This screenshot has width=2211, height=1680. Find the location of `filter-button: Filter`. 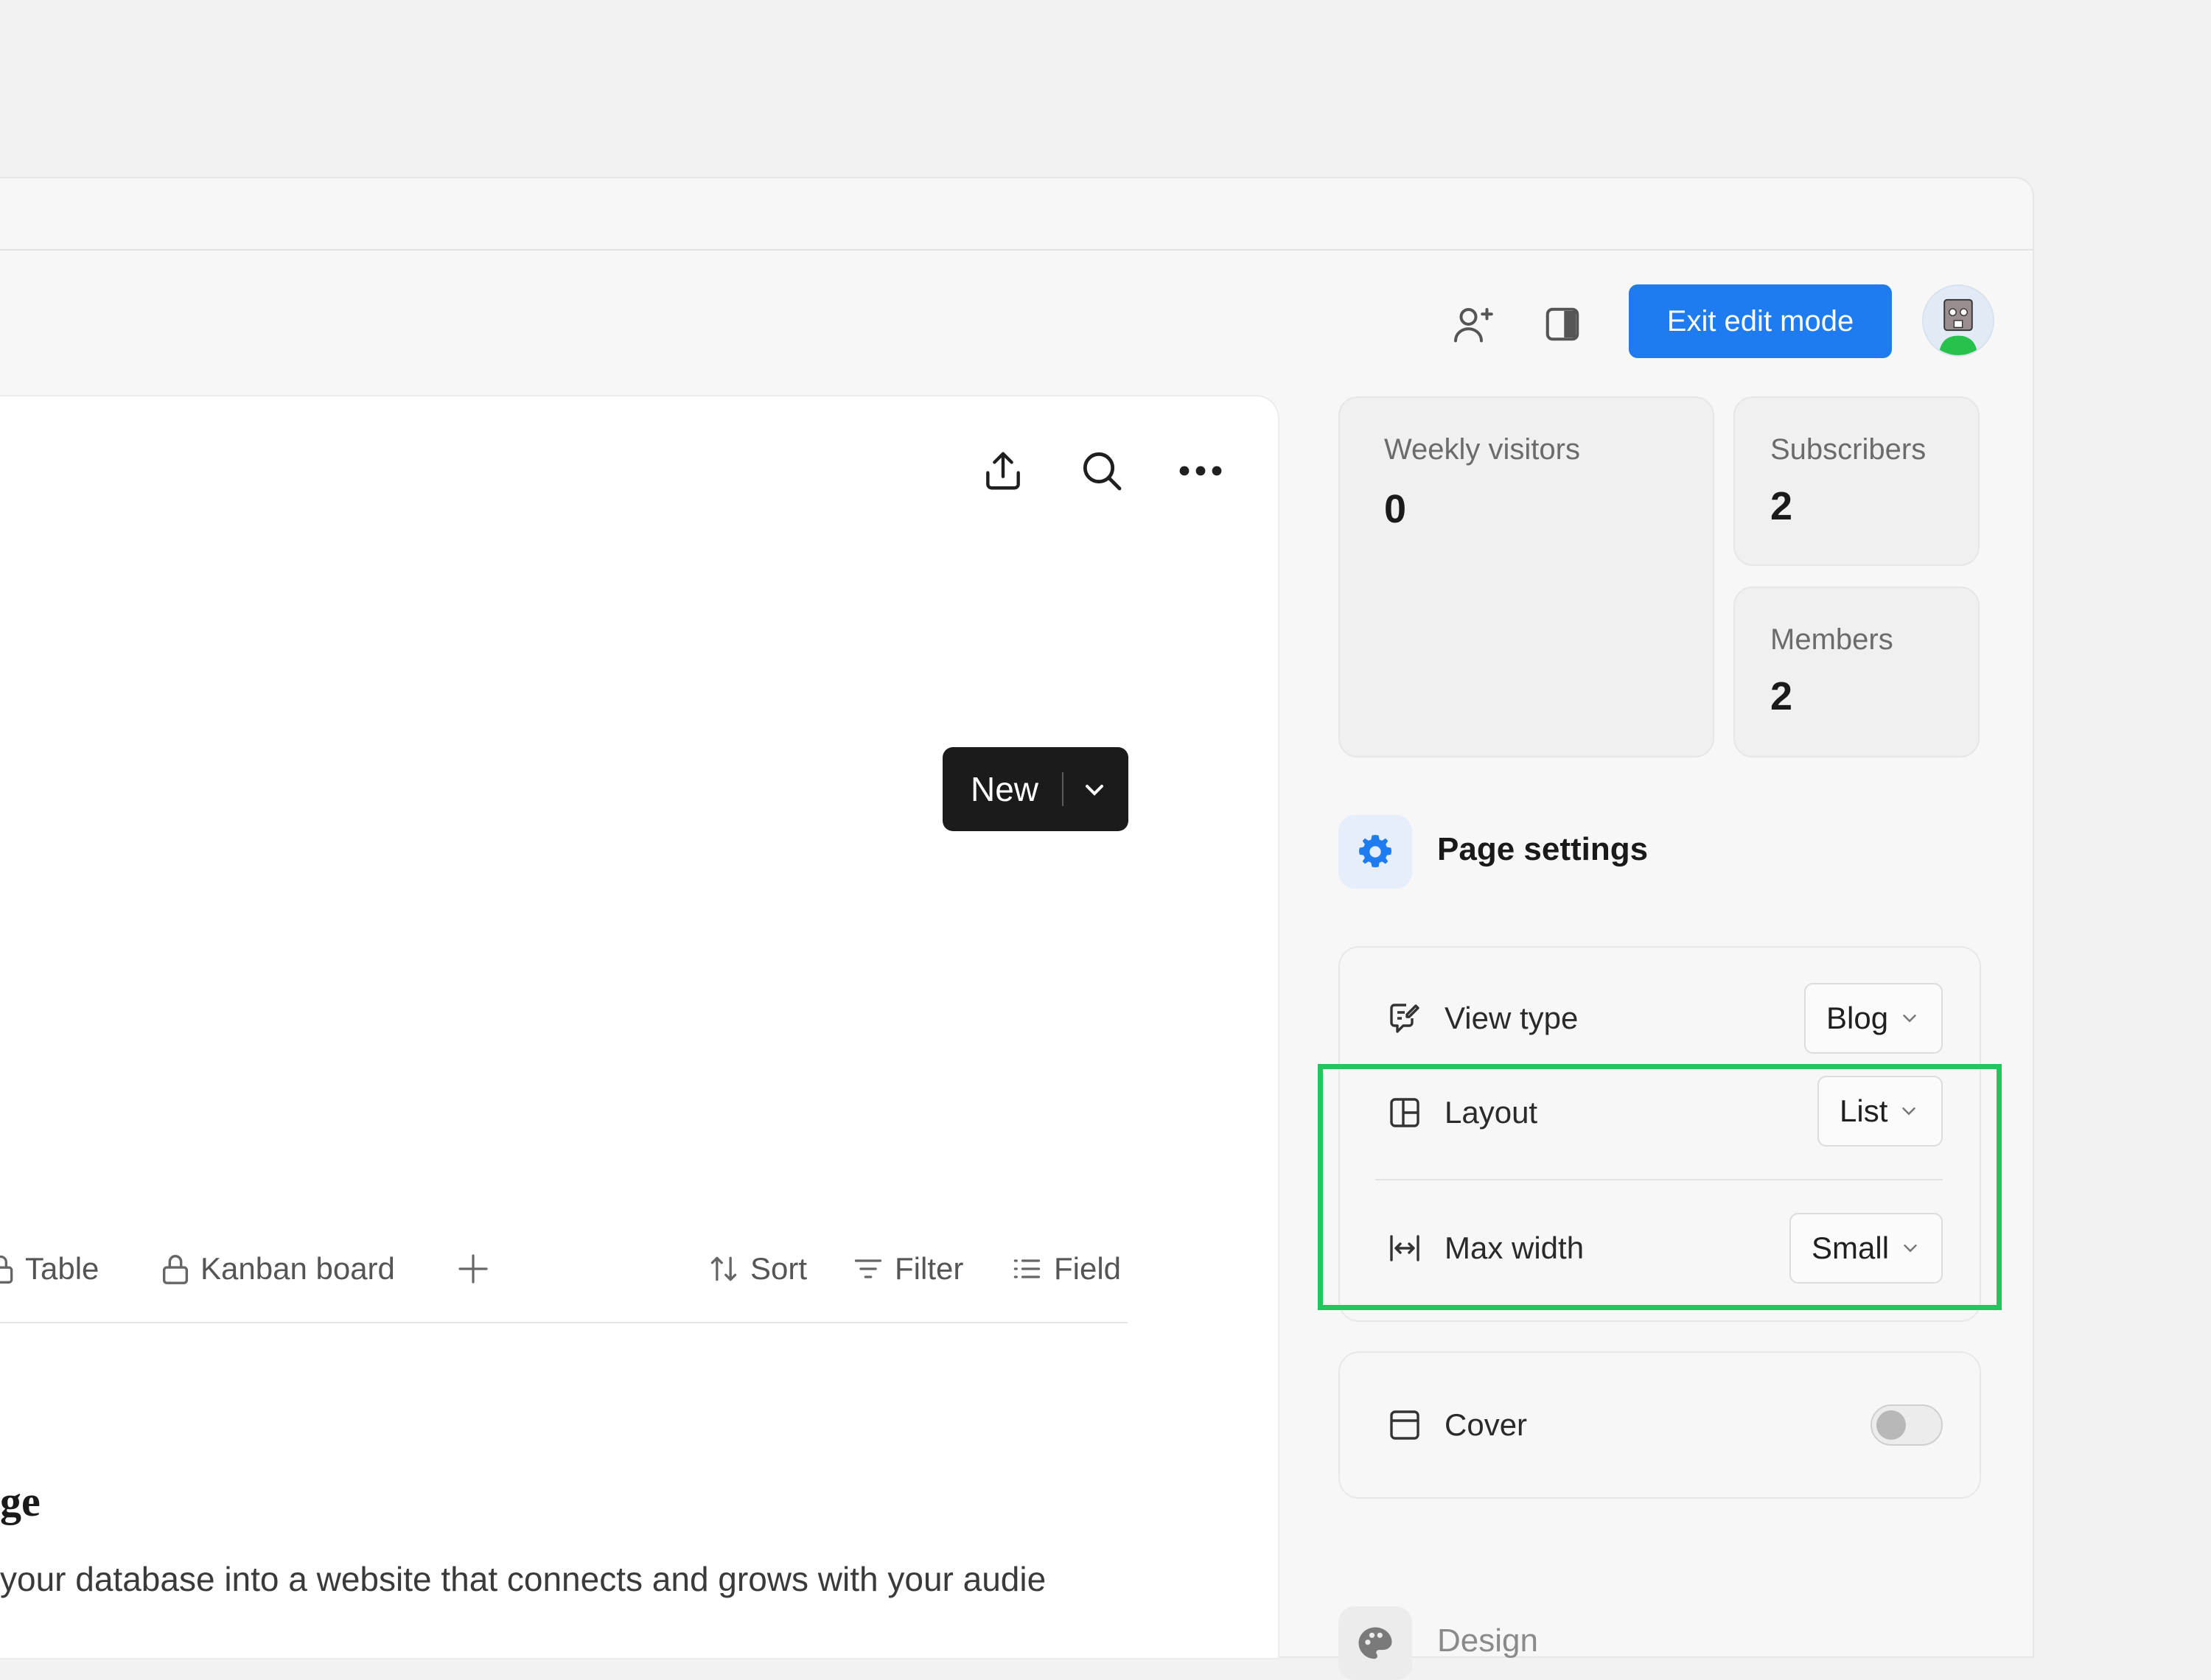

filter-button: Filter is located at coordinates (907, 1269).